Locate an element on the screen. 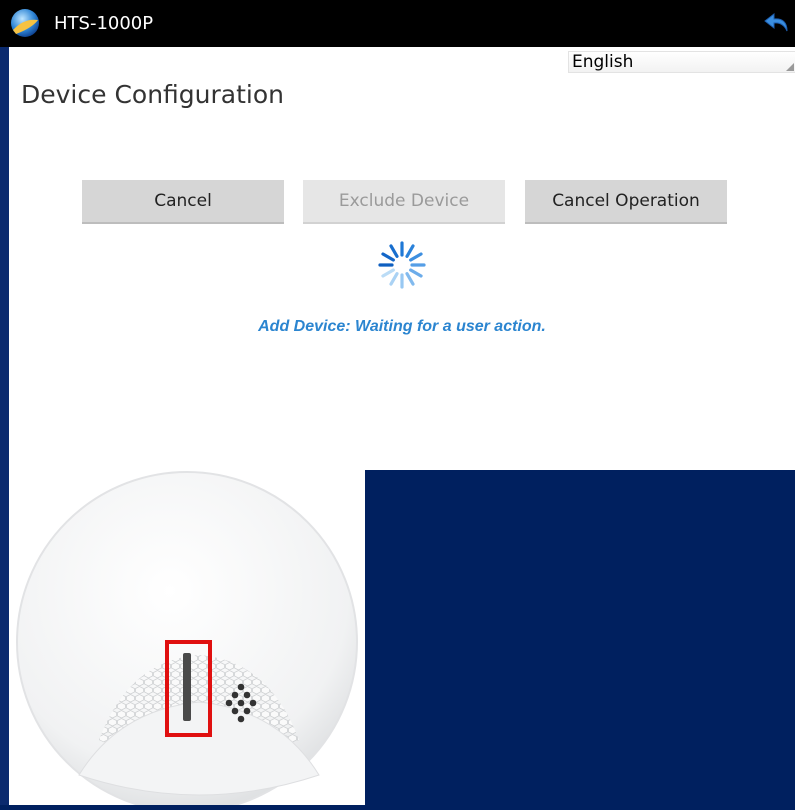 Image resolution: width=795 pixels, height=810 pixels. cancel-button: Cancel is located at coordinates (183, 202).